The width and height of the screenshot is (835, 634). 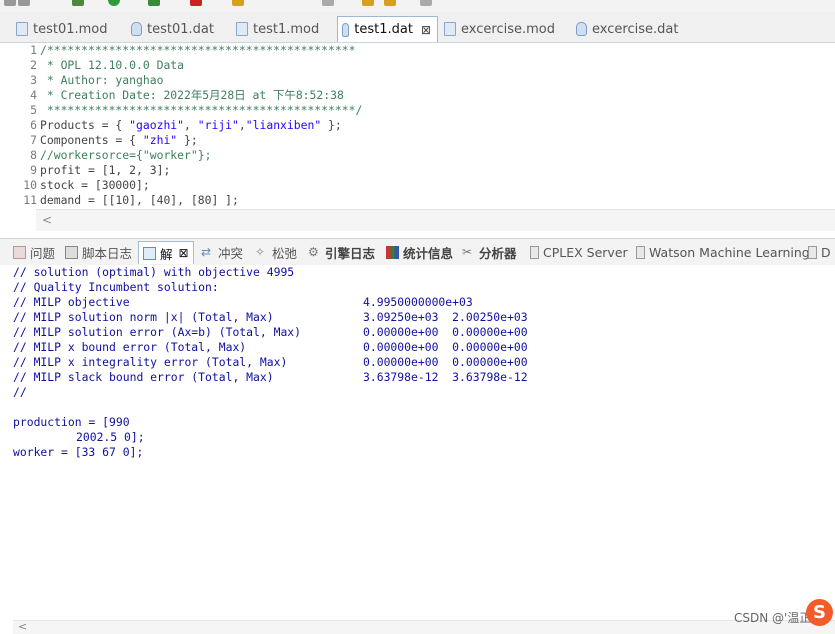 What do you see at coordinates (723, 252) in the screenshot?
I see `tab-watson-ml: Watson Machine Learning` at bounding box center [723, 252].